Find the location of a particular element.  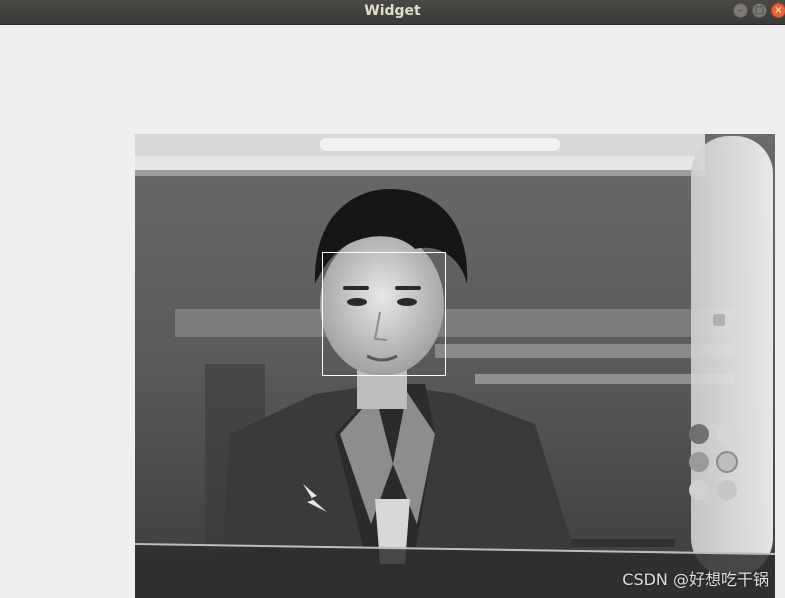

window-title: Widget is located at coordinates (392, 11).